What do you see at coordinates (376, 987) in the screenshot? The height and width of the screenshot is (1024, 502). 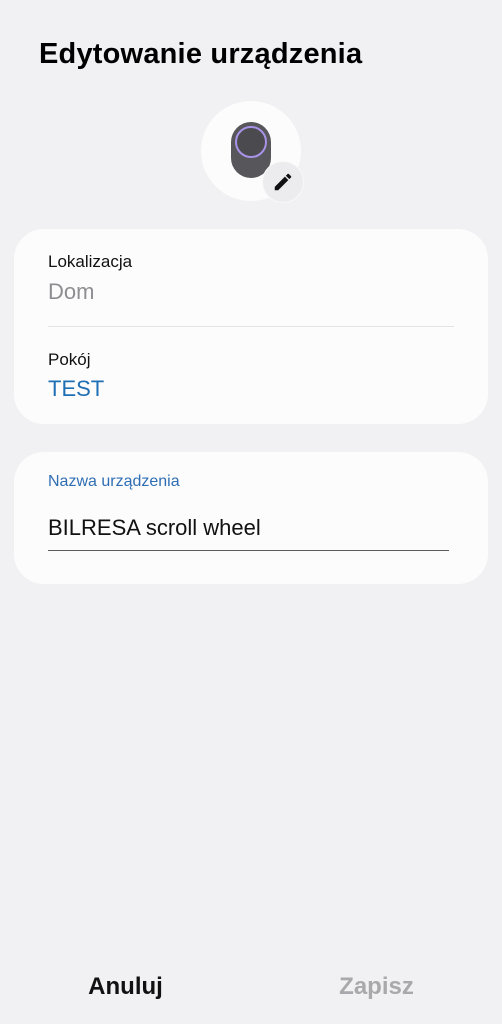 I see `save-button: Zapisz` at bounding box center [376, 987].